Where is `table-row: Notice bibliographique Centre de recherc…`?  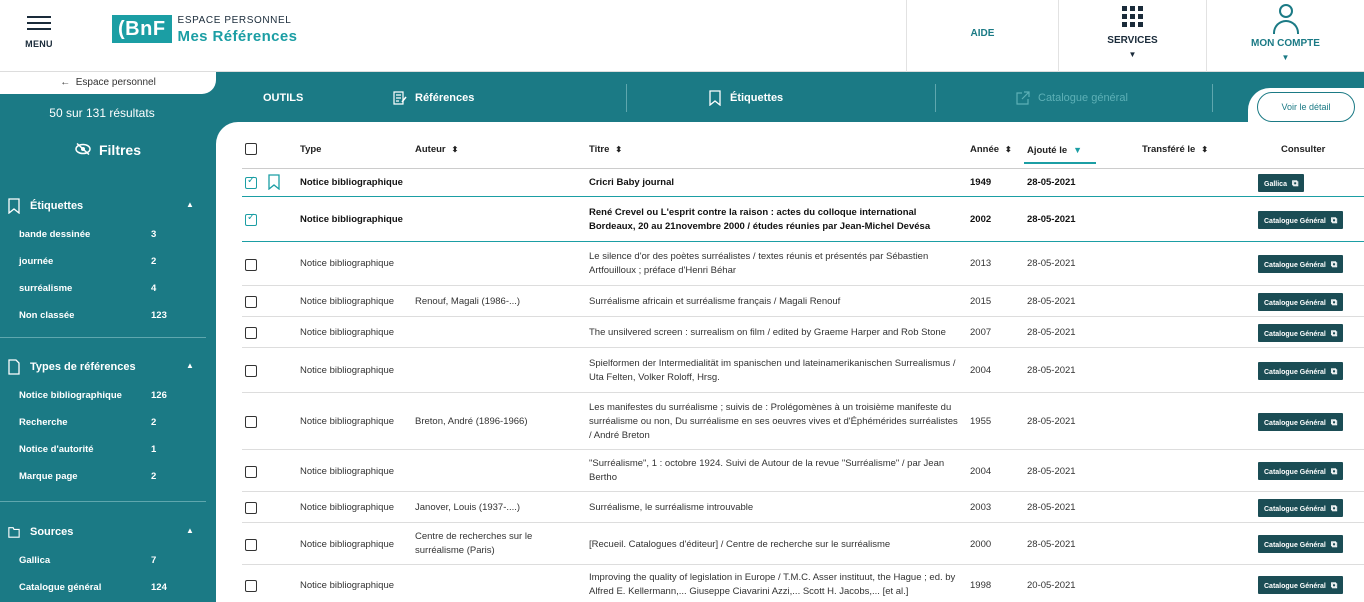 table-row: Notice bibliographique Centre de recherc… is located at coordinates (803, 544).